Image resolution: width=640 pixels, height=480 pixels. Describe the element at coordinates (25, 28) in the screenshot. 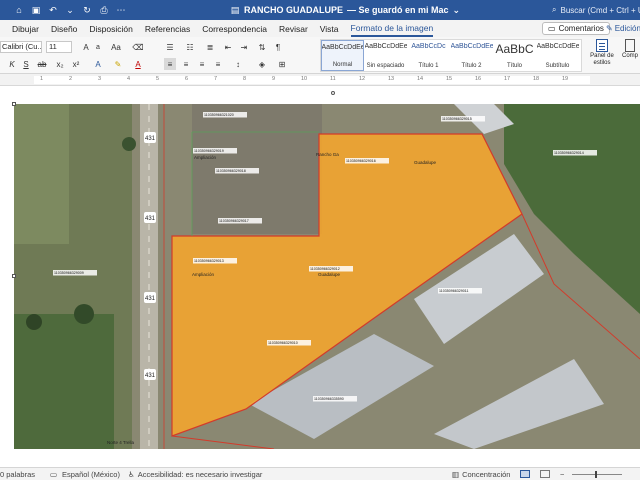

I see `tab-dibujar: Dibujar` at that location.